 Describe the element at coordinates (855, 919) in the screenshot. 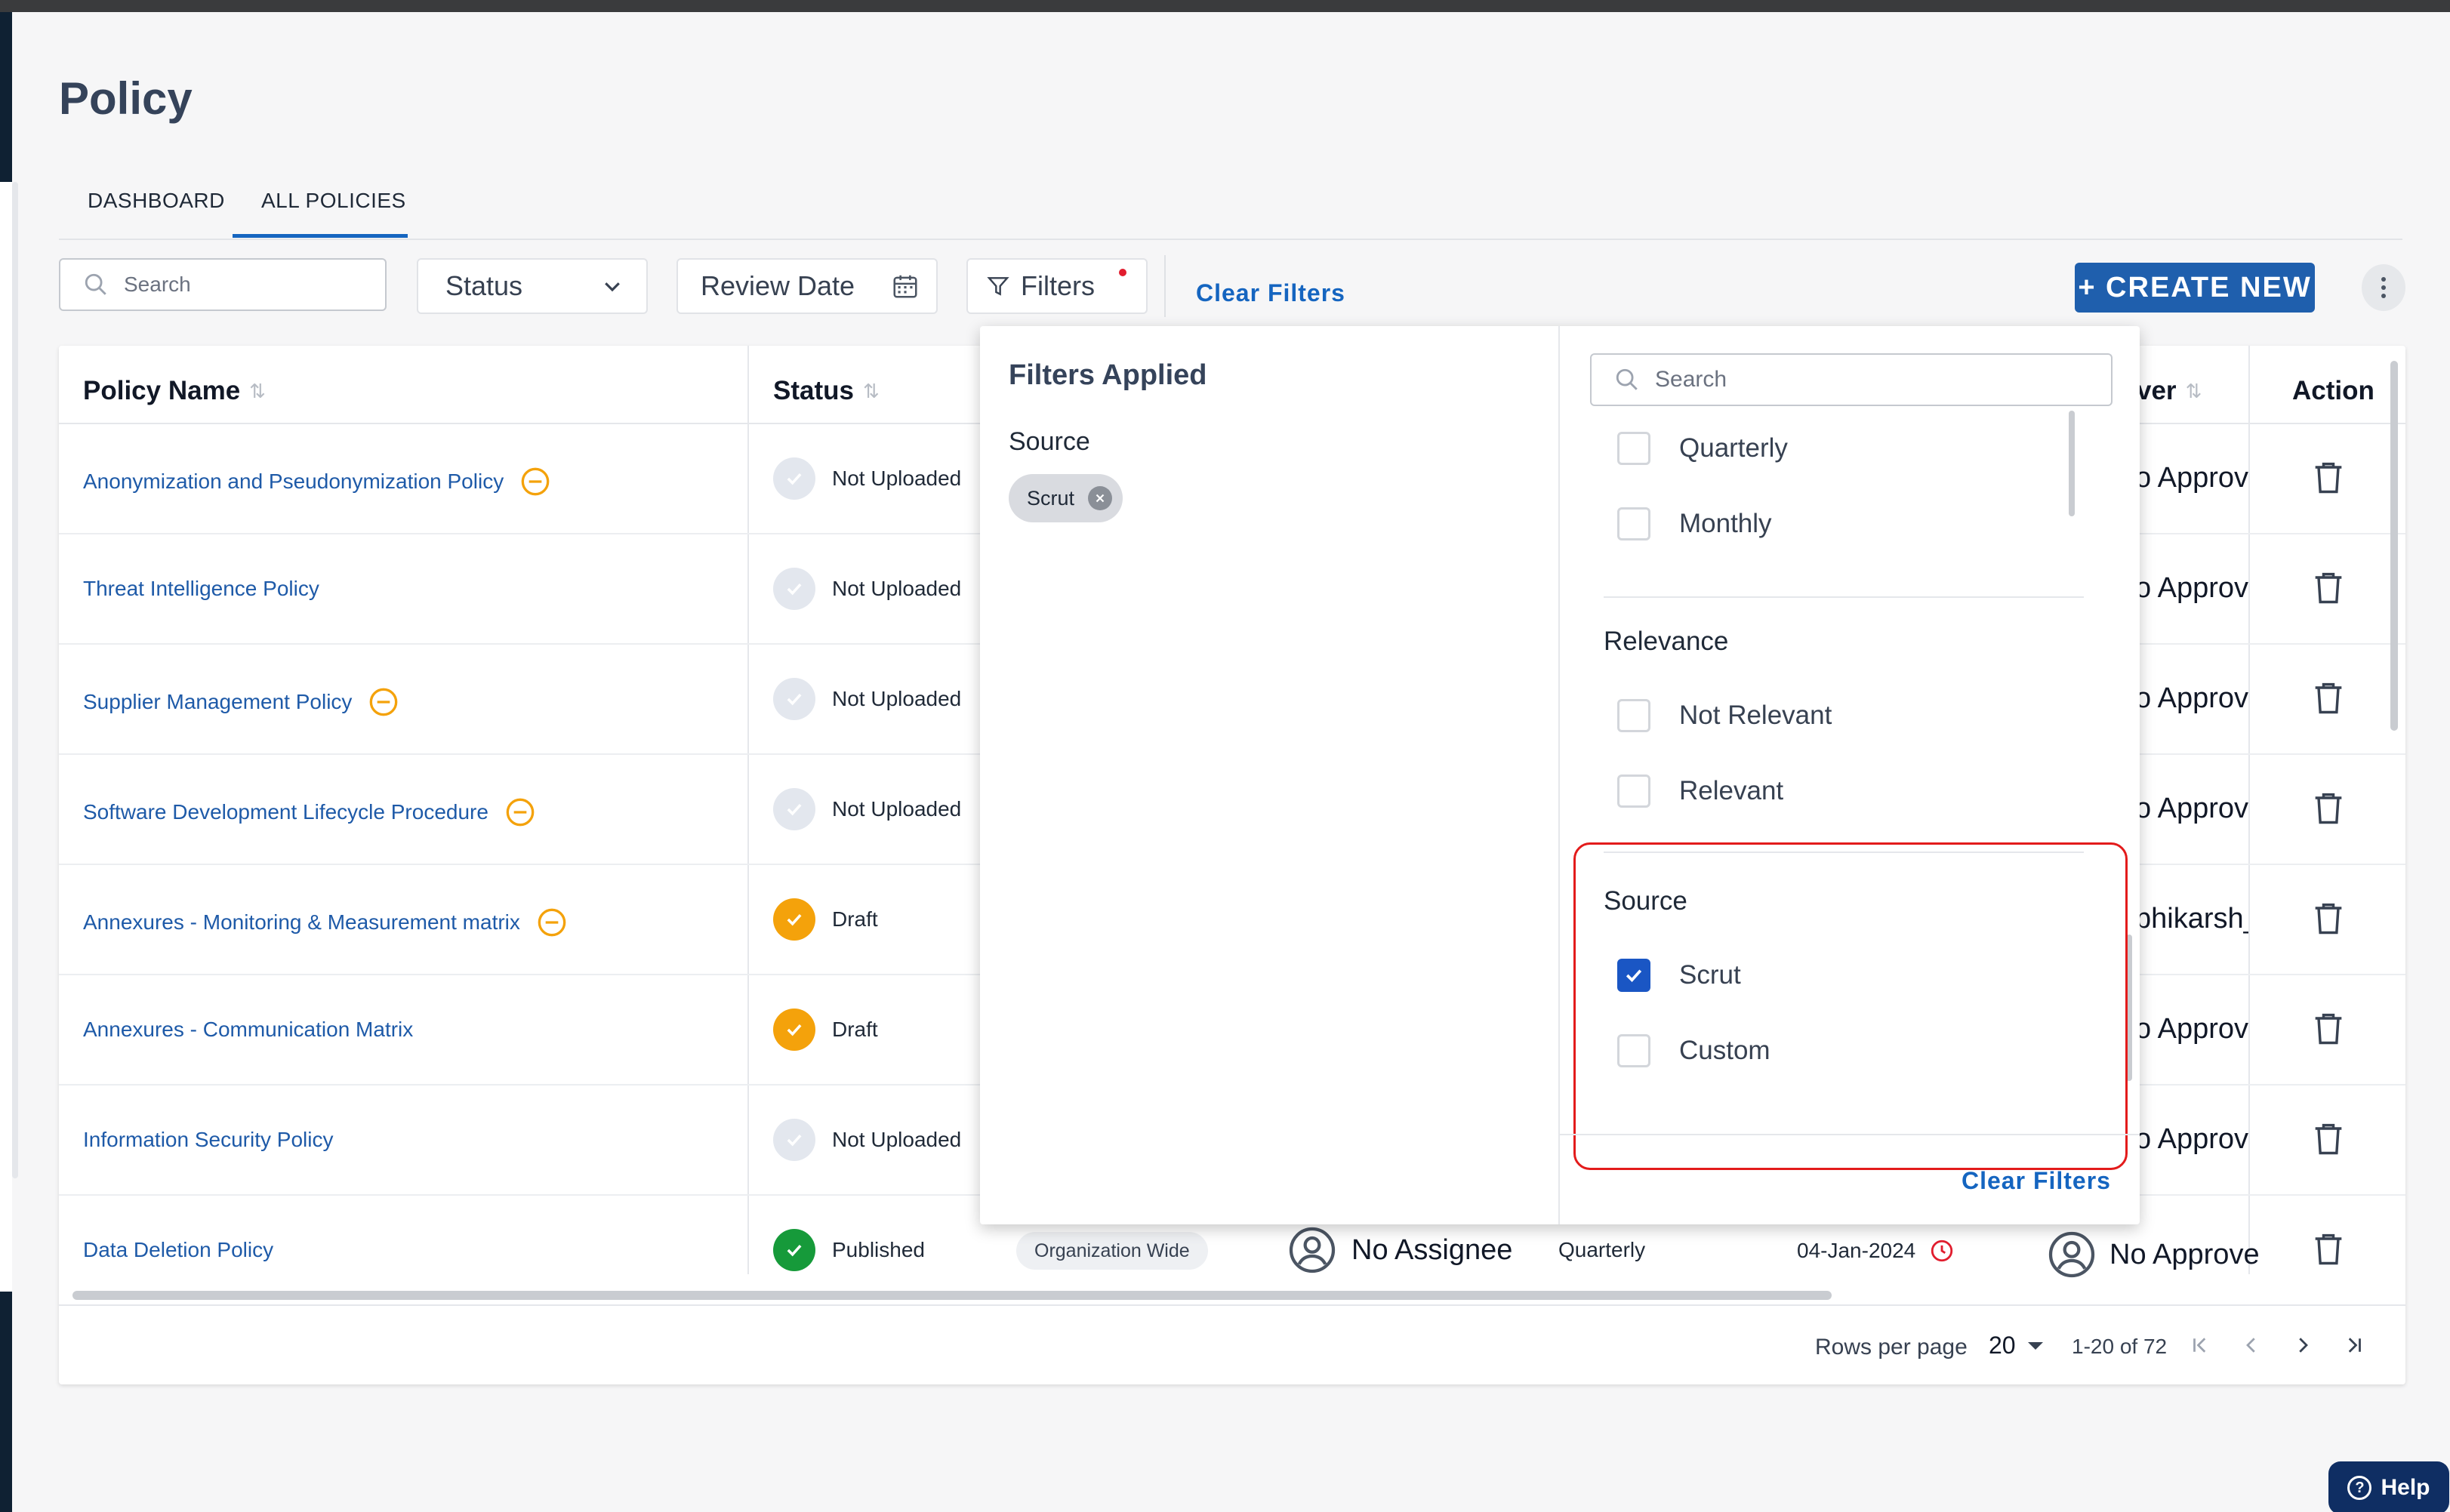

I see `status-text: Draft` at that location.